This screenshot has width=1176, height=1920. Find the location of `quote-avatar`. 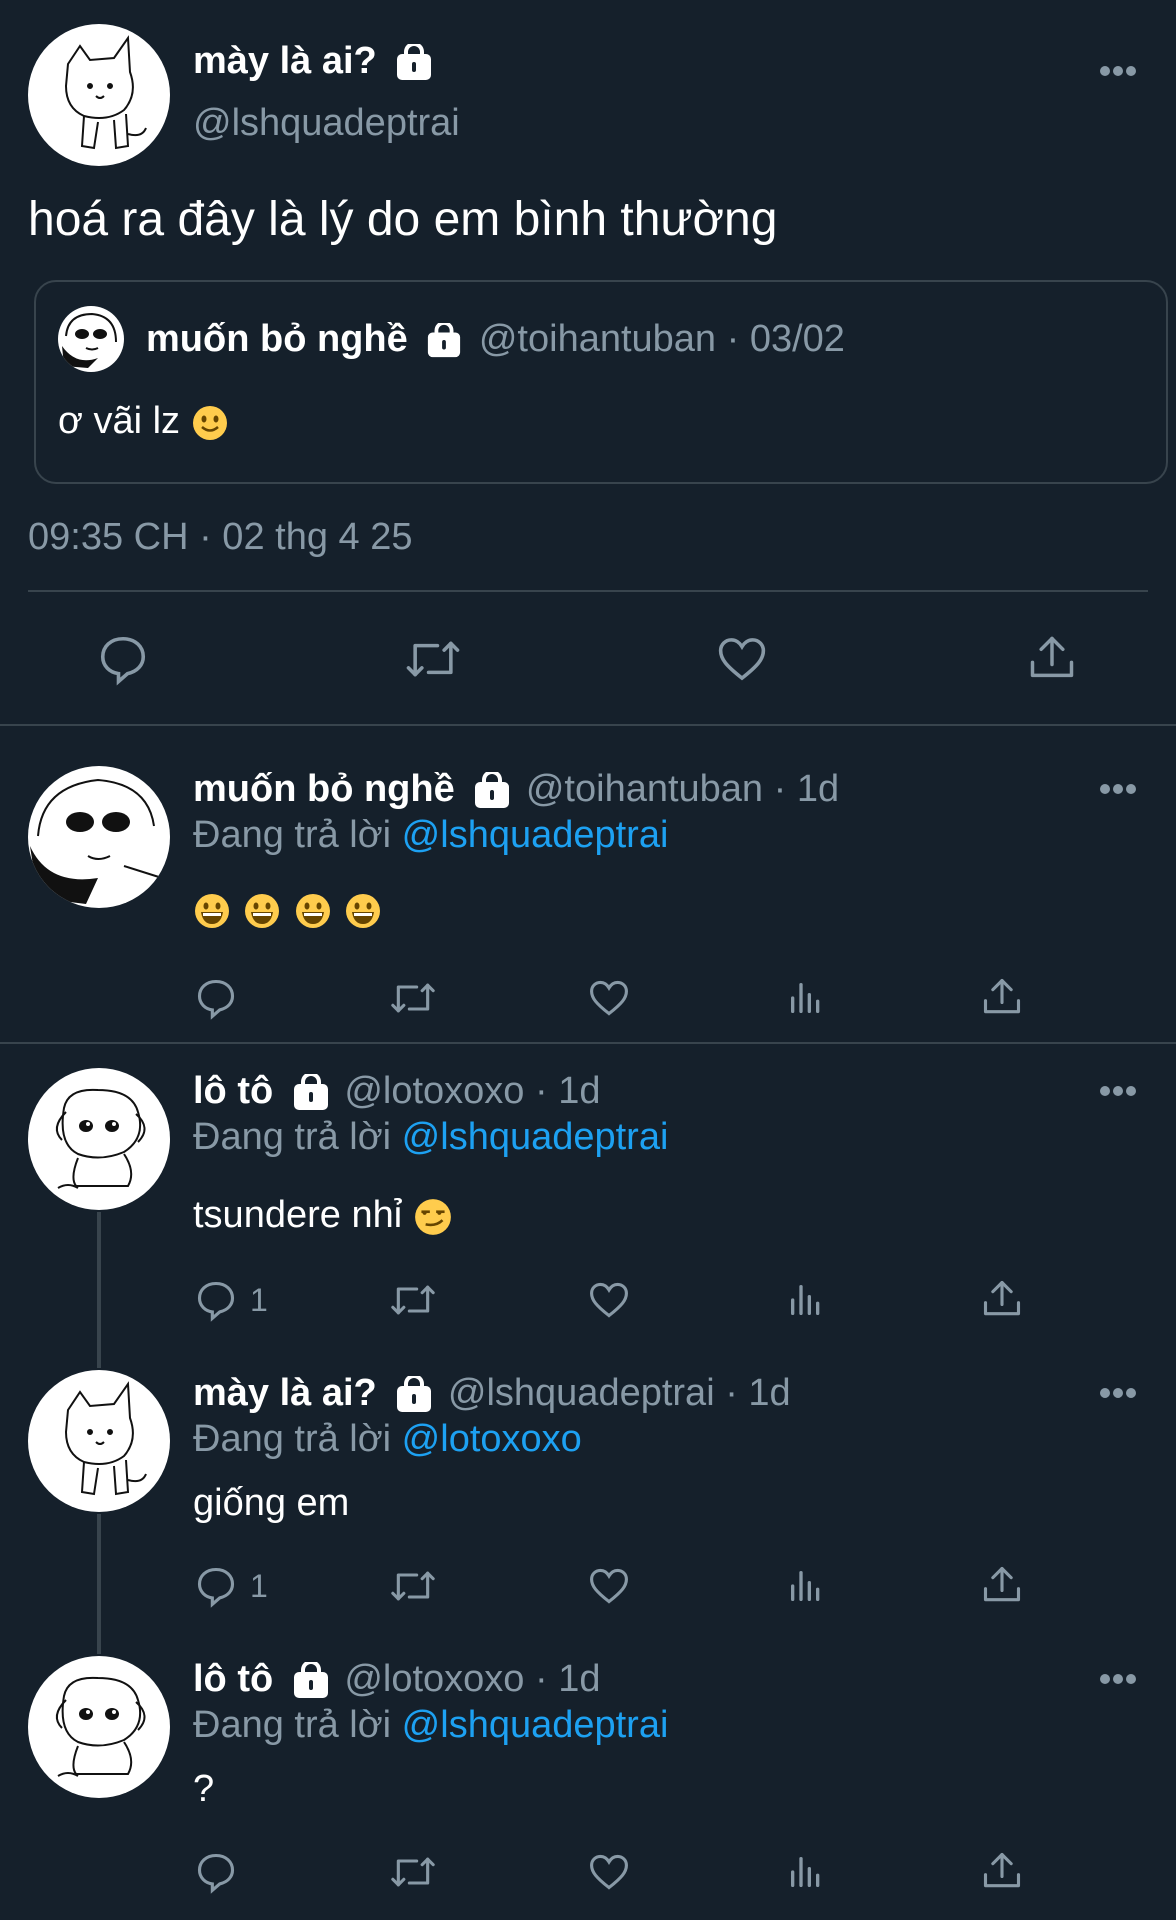

quote-avatar is located at coordinates (91, 339).